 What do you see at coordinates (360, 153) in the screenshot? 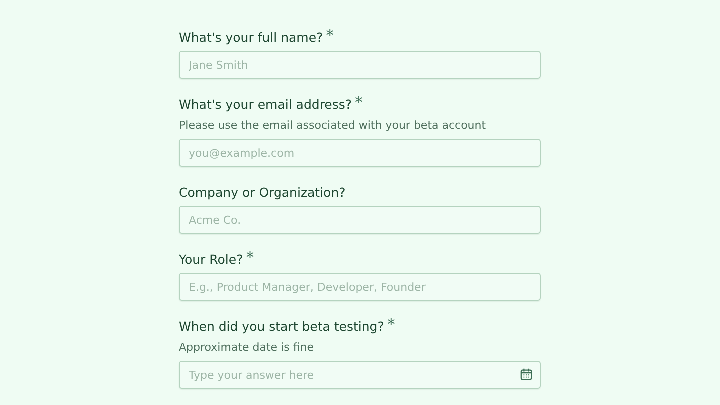
I see `input-field: you@example.com` at bounding box center [360, 153].